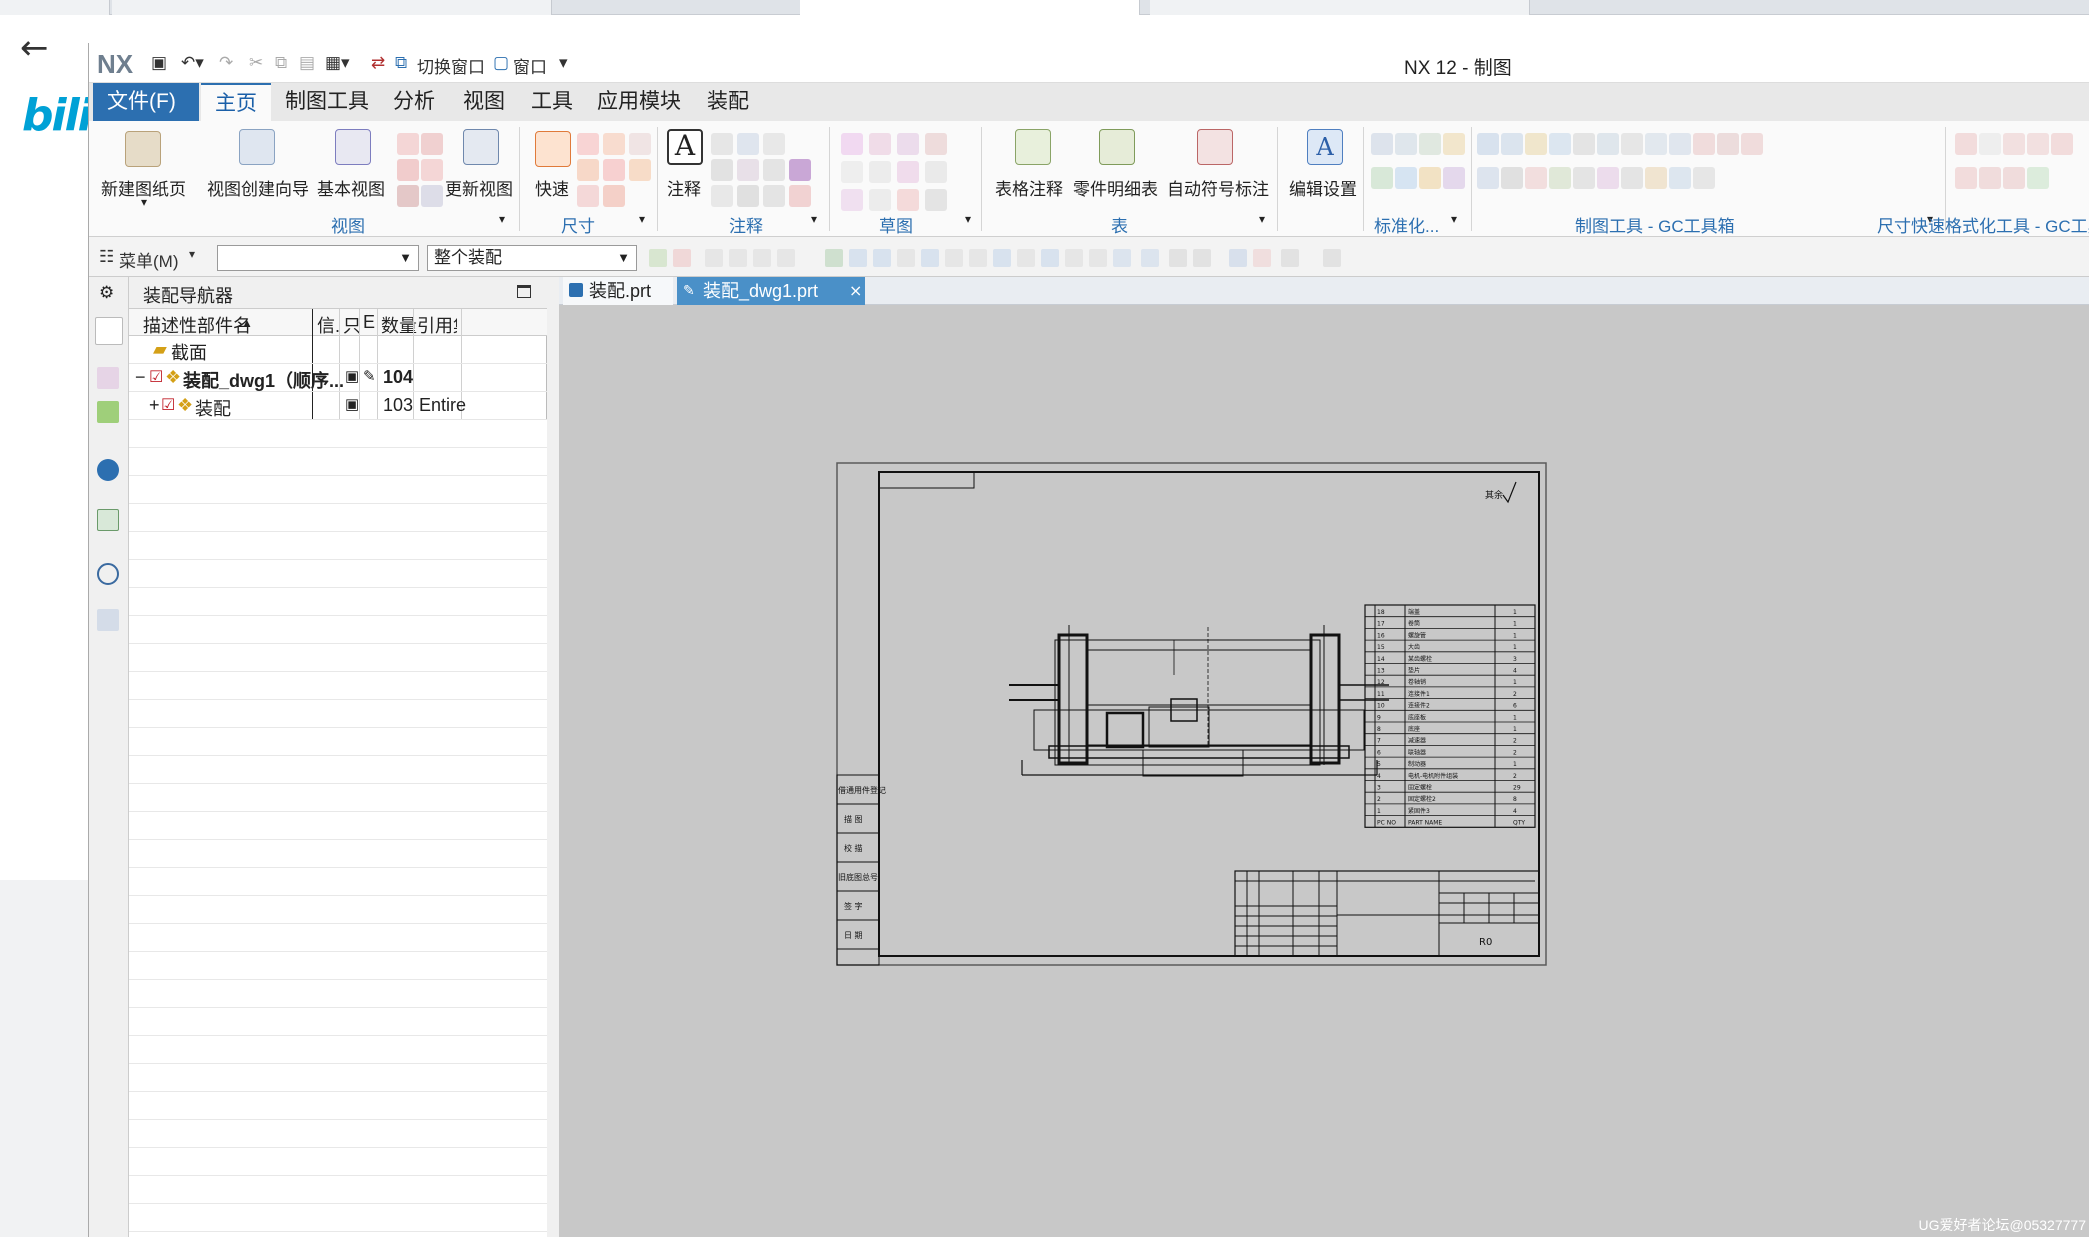 This screenshot has height=1237, width=2089. Describe the element at coordinates (257, 147) in the screenshot. I see `view-wizard-icon` at that location.